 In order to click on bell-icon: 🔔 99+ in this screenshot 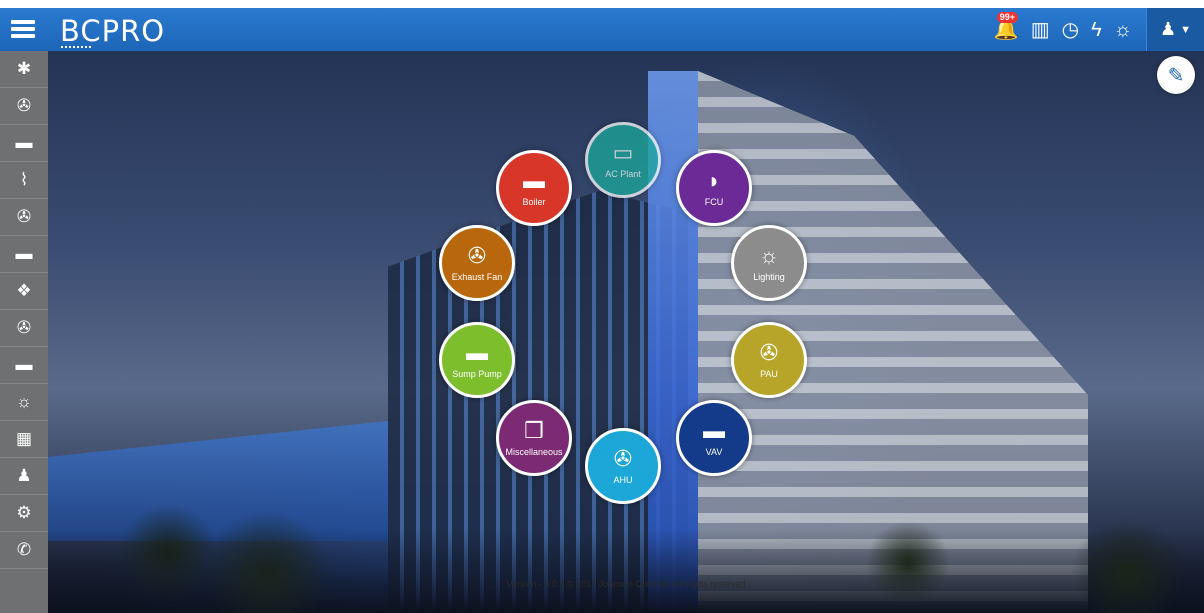, I will do `click(1006, 25)`.